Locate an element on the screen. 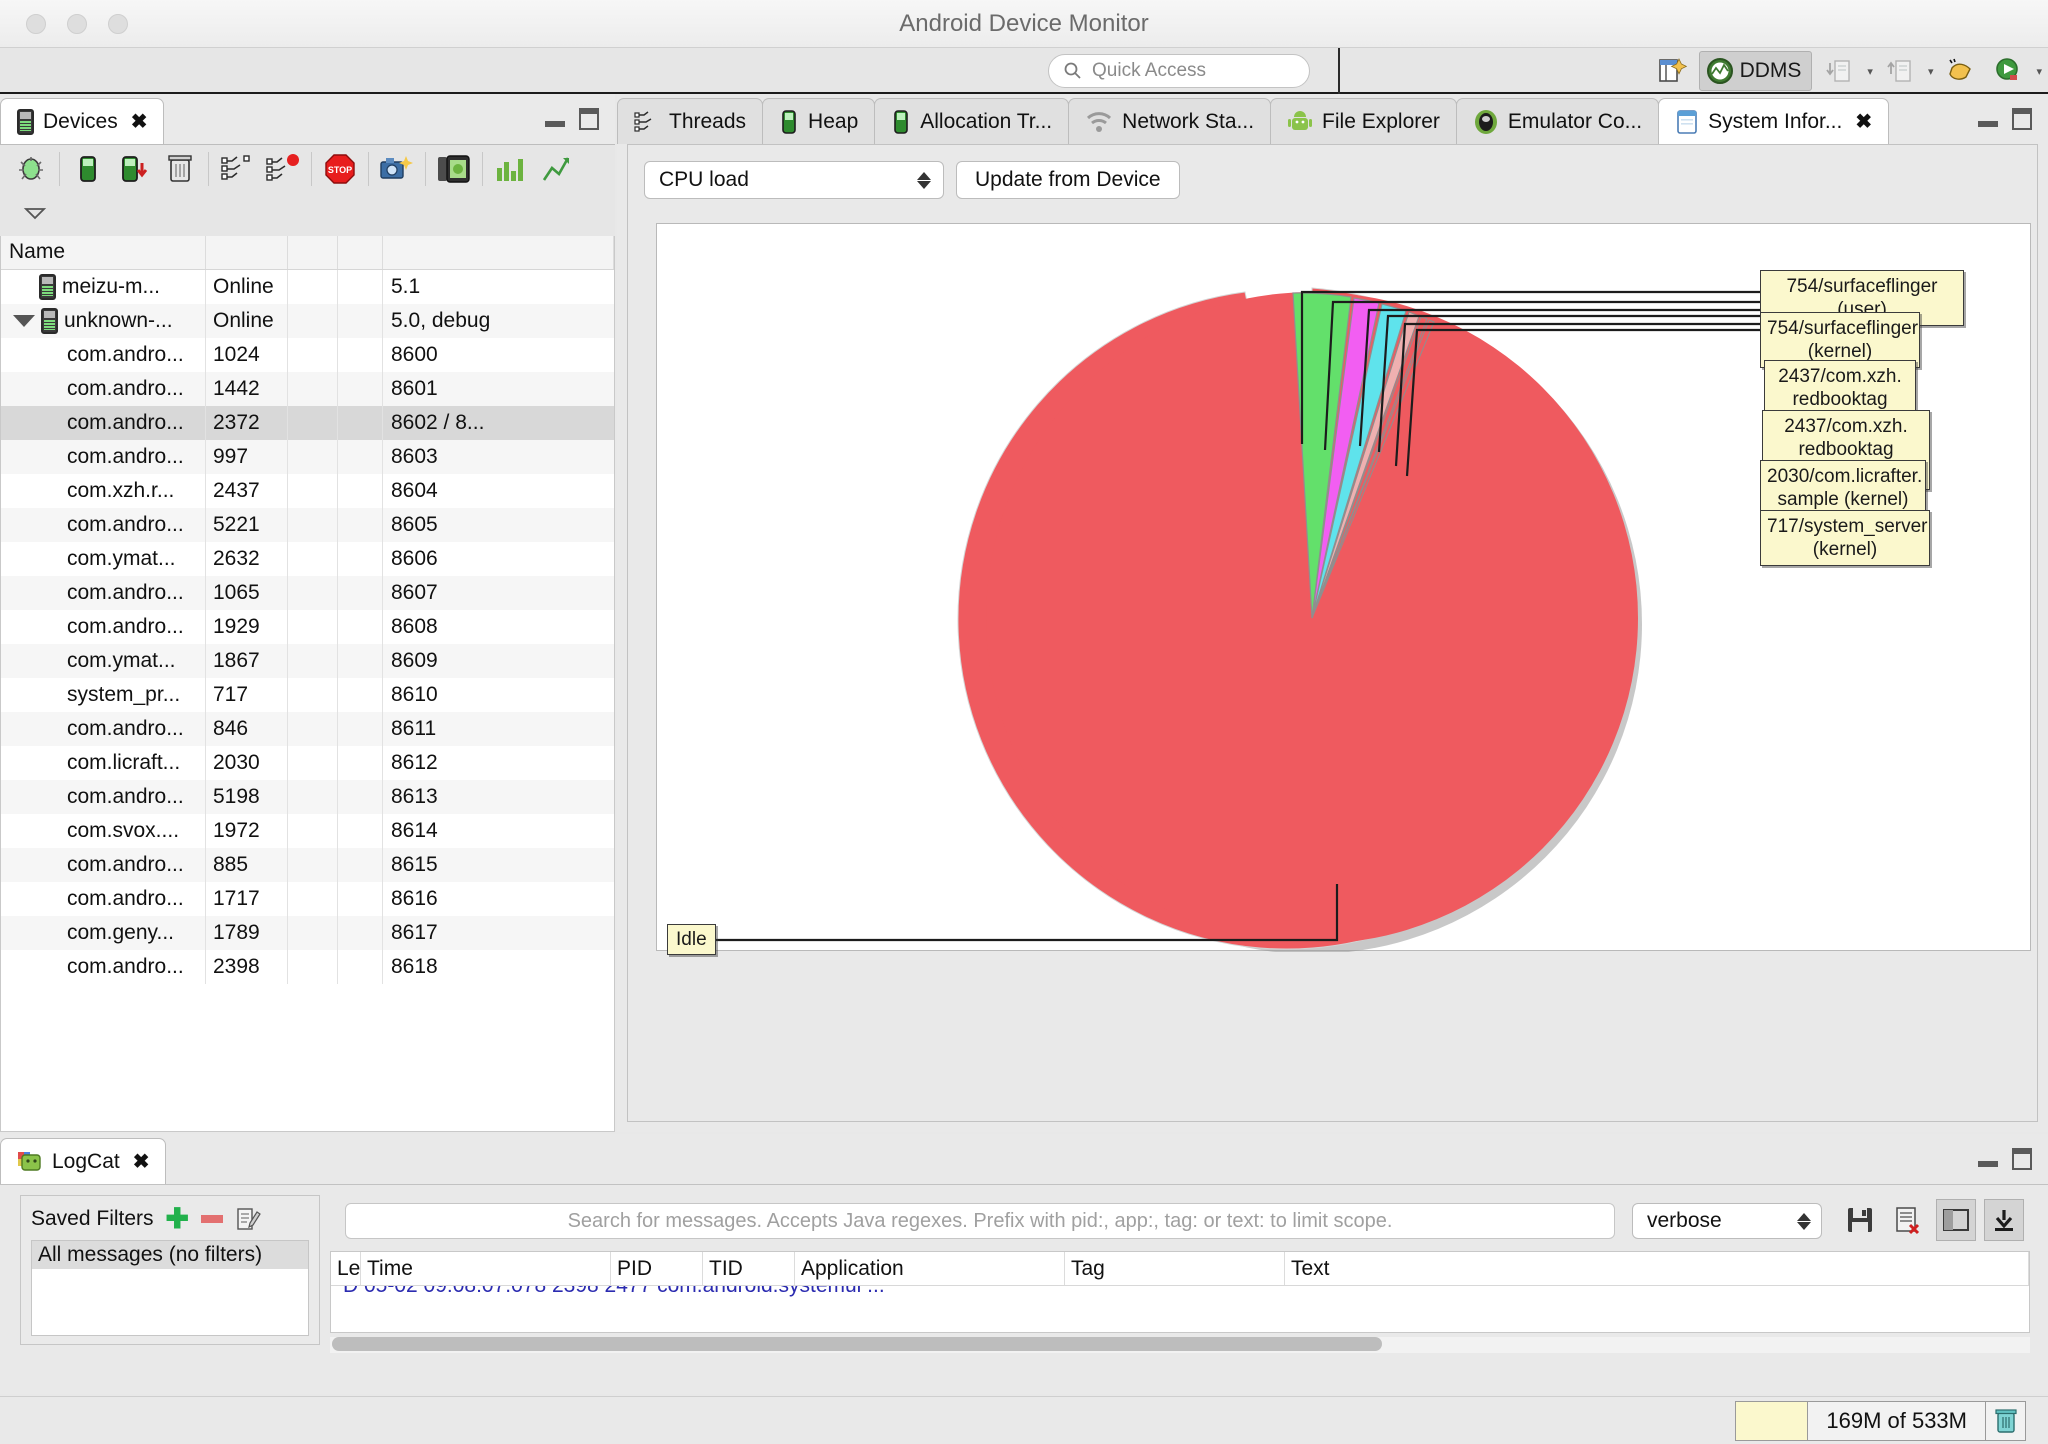  stop-process-button: STOP is located at coordinates (340, 169).